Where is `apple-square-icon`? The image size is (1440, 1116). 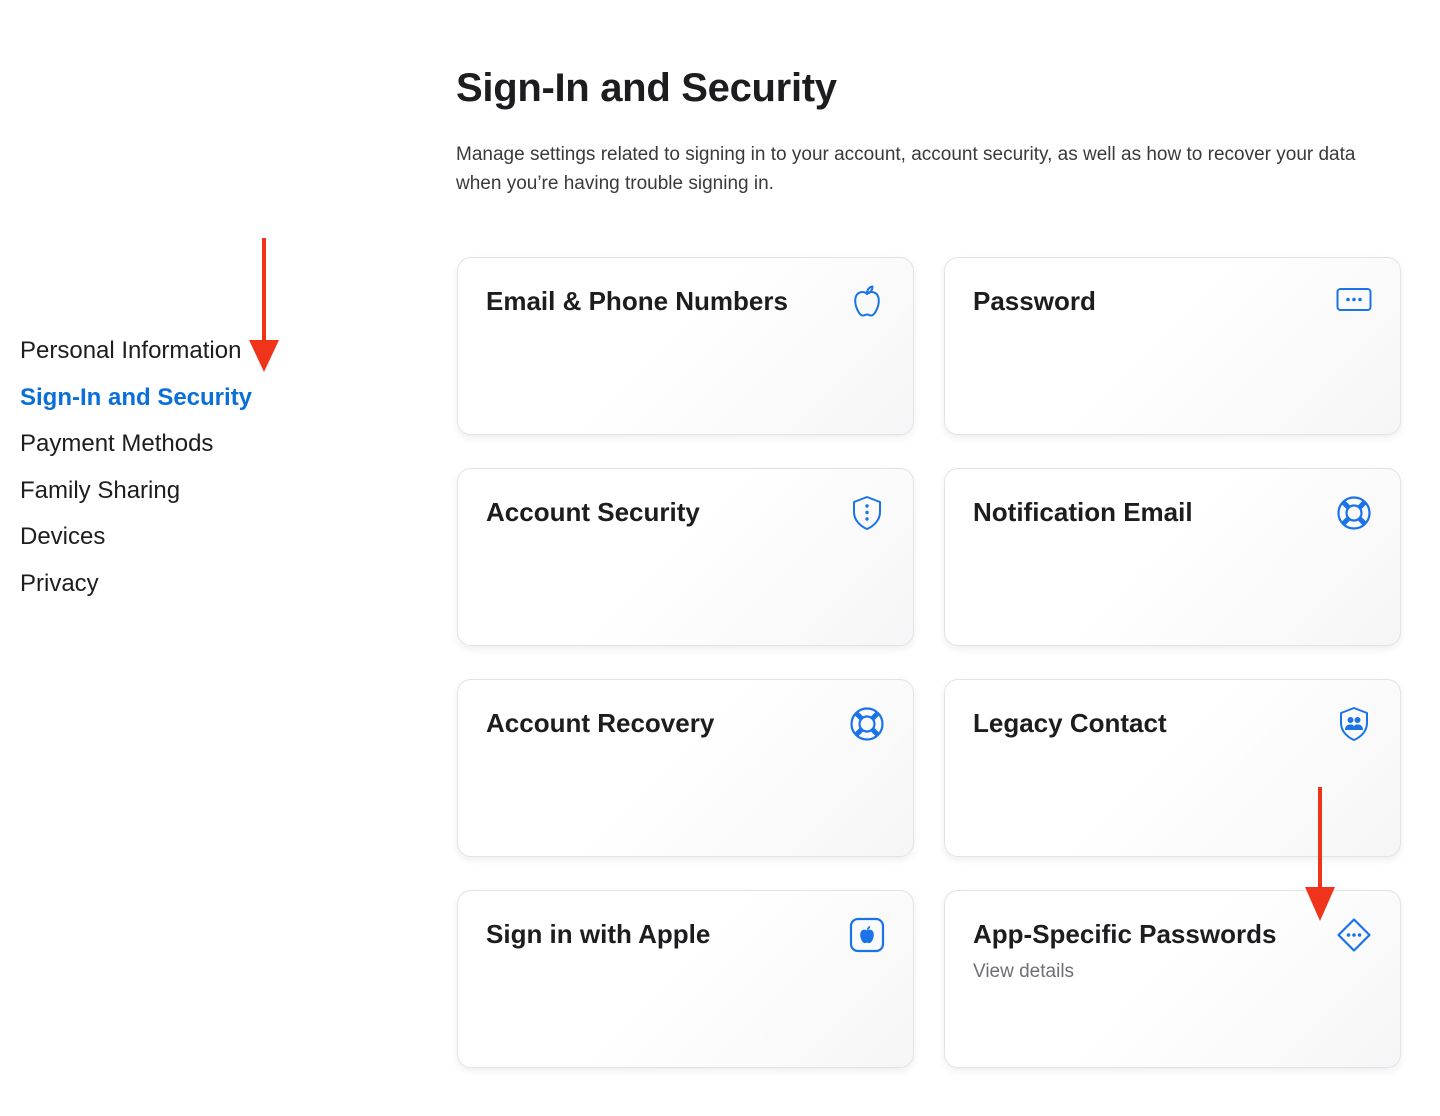
apple-square-icon is located at coordinates (867, 935).